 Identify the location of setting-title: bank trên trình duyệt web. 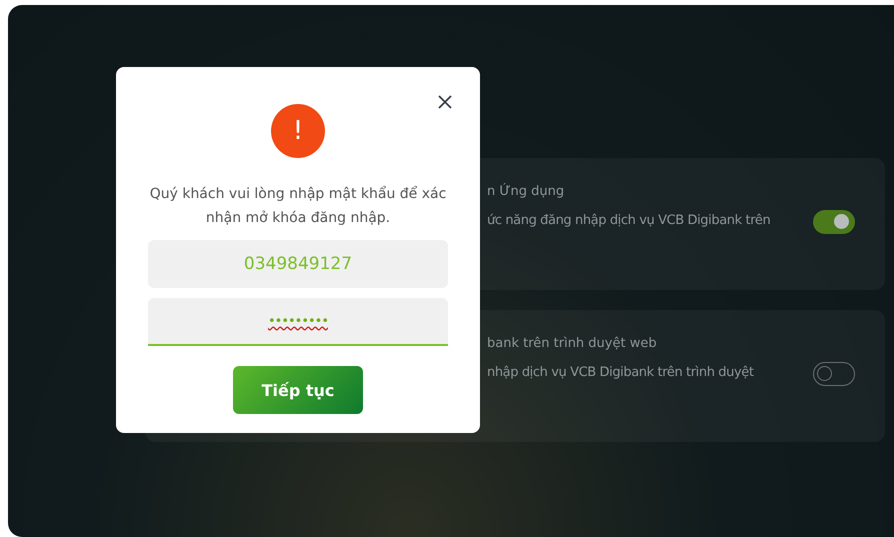
(572, 343).